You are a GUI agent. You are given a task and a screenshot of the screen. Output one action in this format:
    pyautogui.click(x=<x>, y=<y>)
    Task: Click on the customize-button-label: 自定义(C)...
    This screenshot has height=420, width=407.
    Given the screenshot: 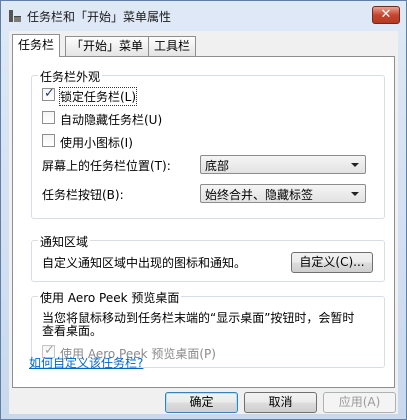 What is the action you would take?
    pyautogui.click(x=332, y=262)
    